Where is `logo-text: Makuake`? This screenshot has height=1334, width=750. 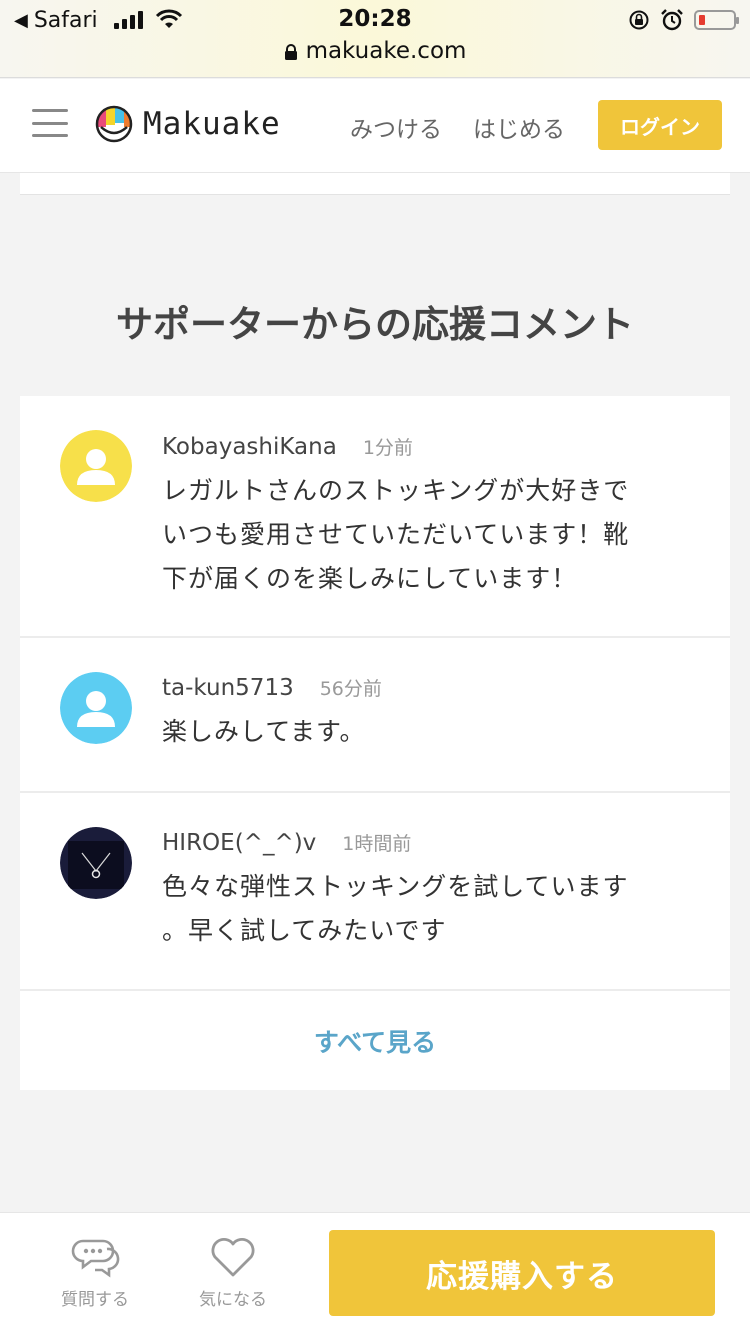 logo-text: Makuake is located at coordinates (212, 124).